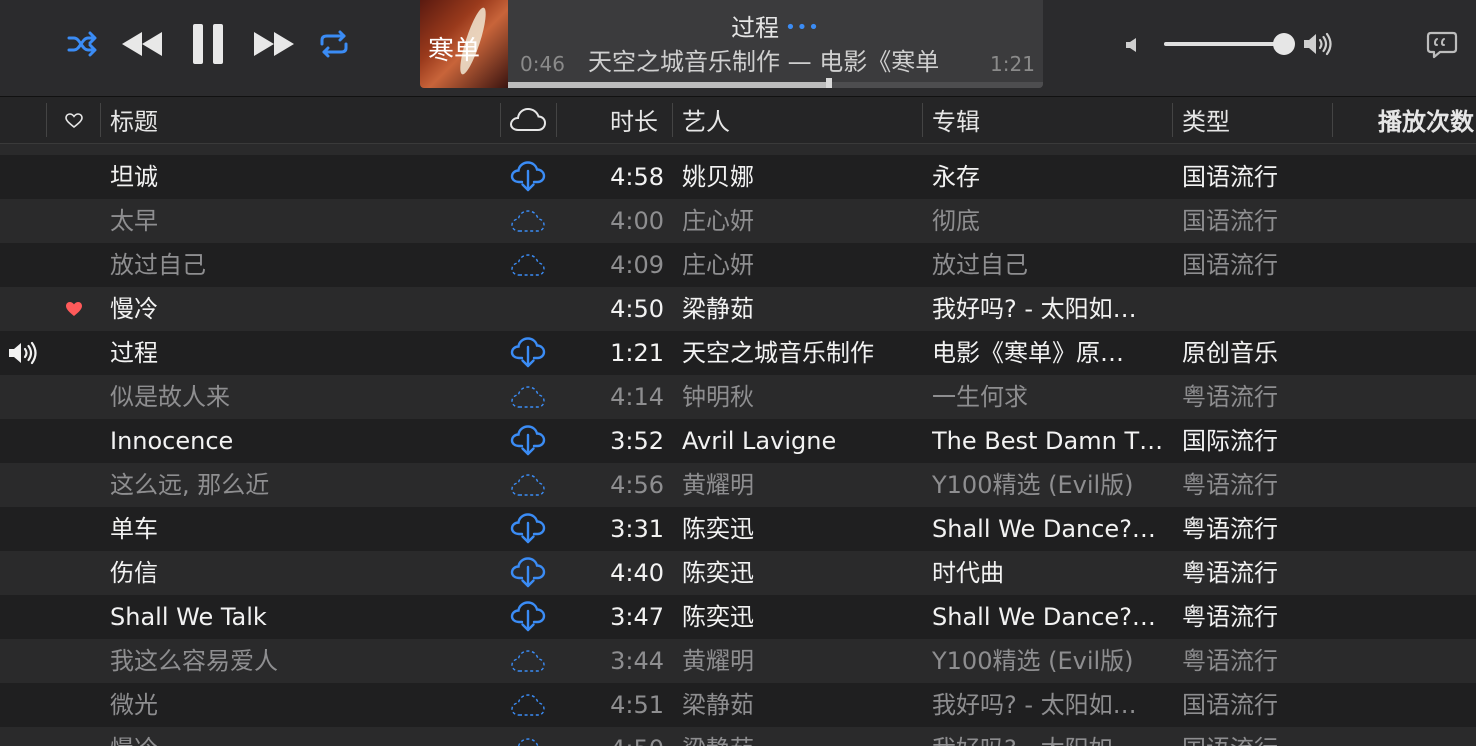  What do you see at coordinates (188, 617) in the screenshot?
I see `track-title: Shall We Talk` at bounding box center [188, 617].